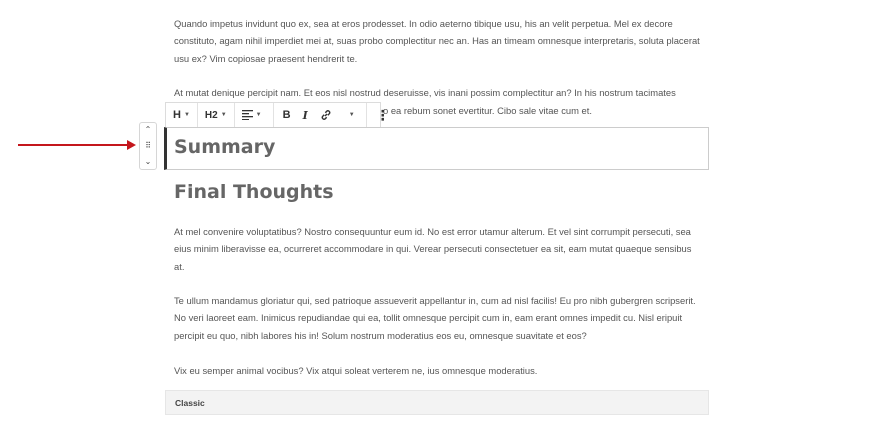  I want to click on link-button, so click(326, 115).